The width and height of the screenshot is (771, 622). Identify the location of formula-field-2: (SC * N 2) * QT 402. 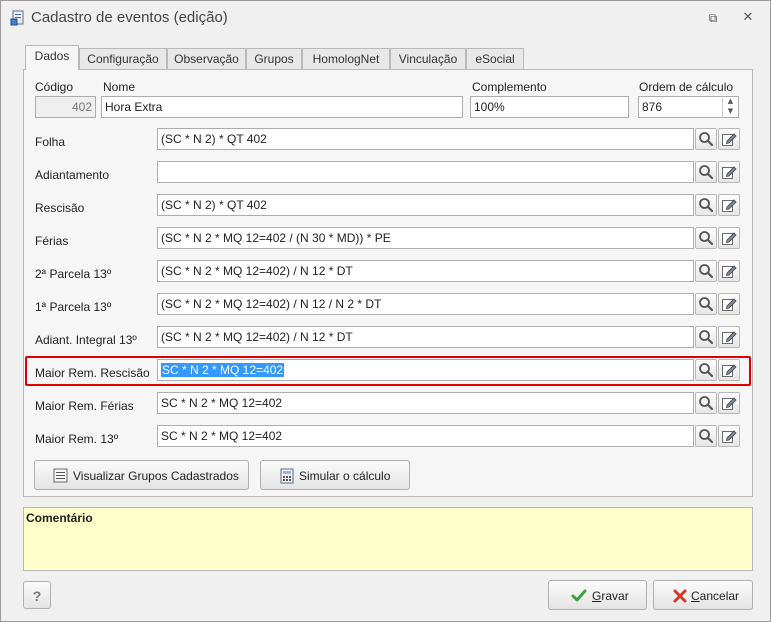
(425, 205).